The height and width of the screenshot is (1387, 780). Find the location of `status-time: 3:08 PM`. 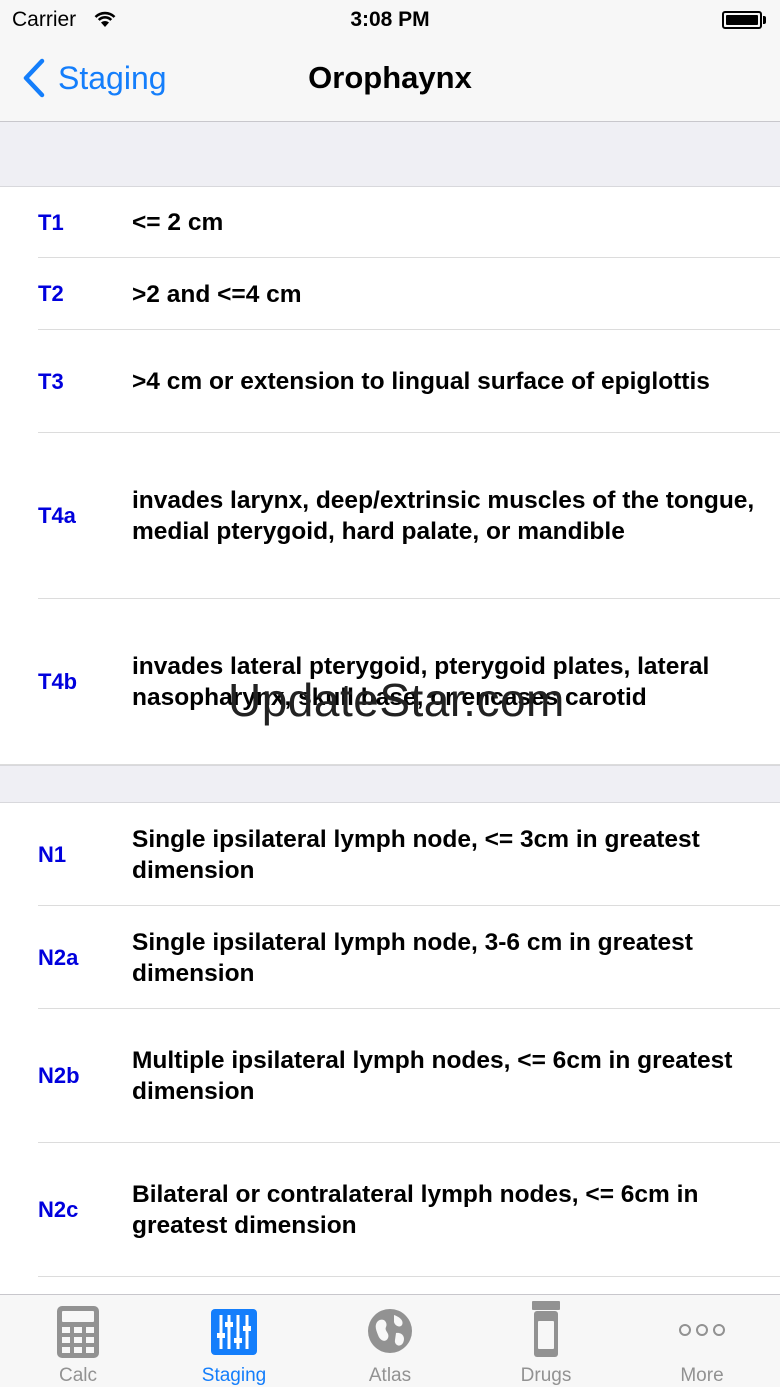

status-time: 3:08 PM is located at coordinates (390, 19).